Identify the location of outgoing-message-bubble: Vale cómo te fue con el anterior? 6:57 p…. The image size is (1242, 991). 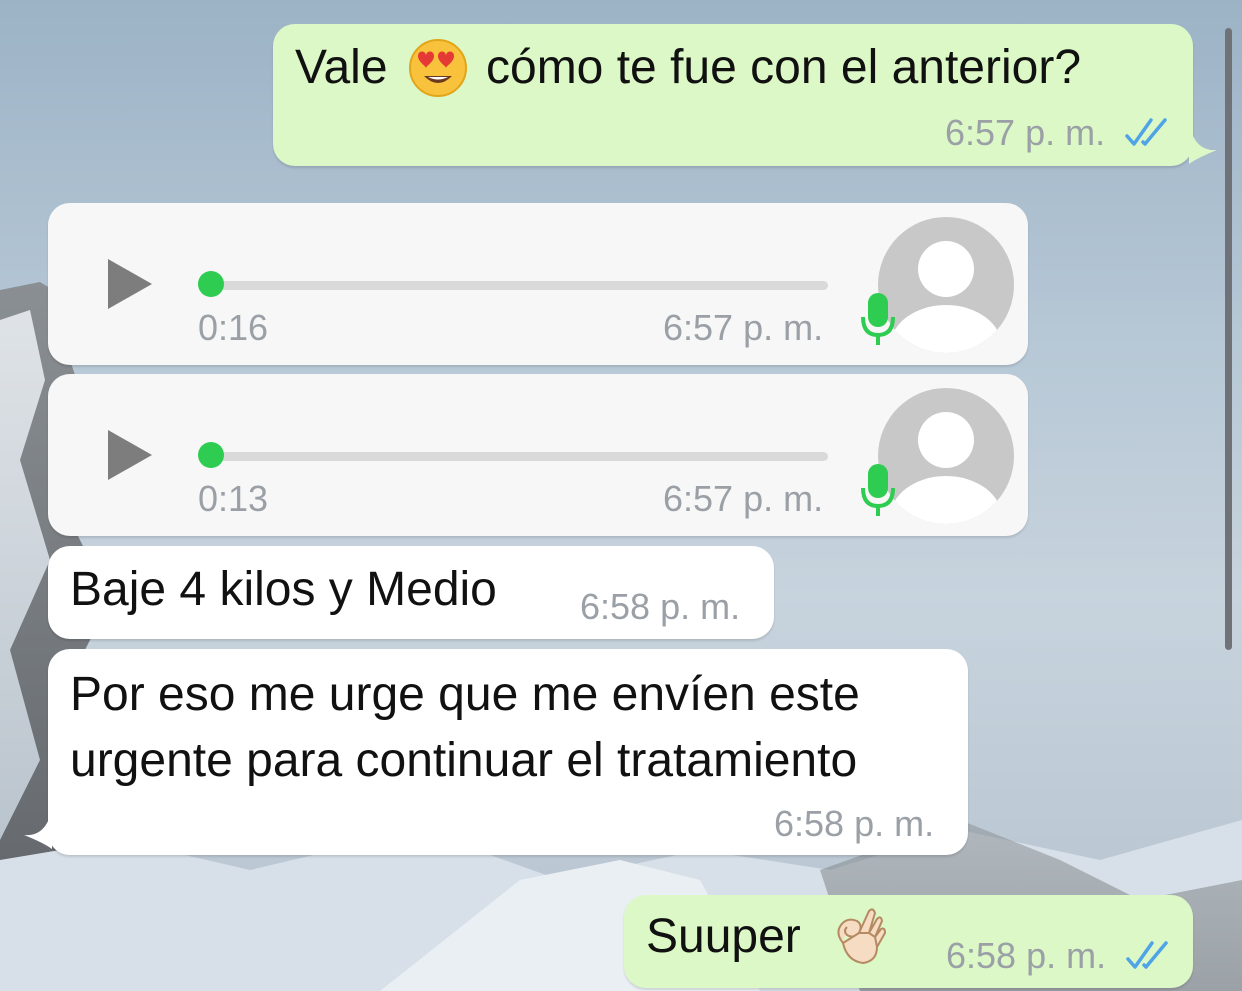
(745, 95).